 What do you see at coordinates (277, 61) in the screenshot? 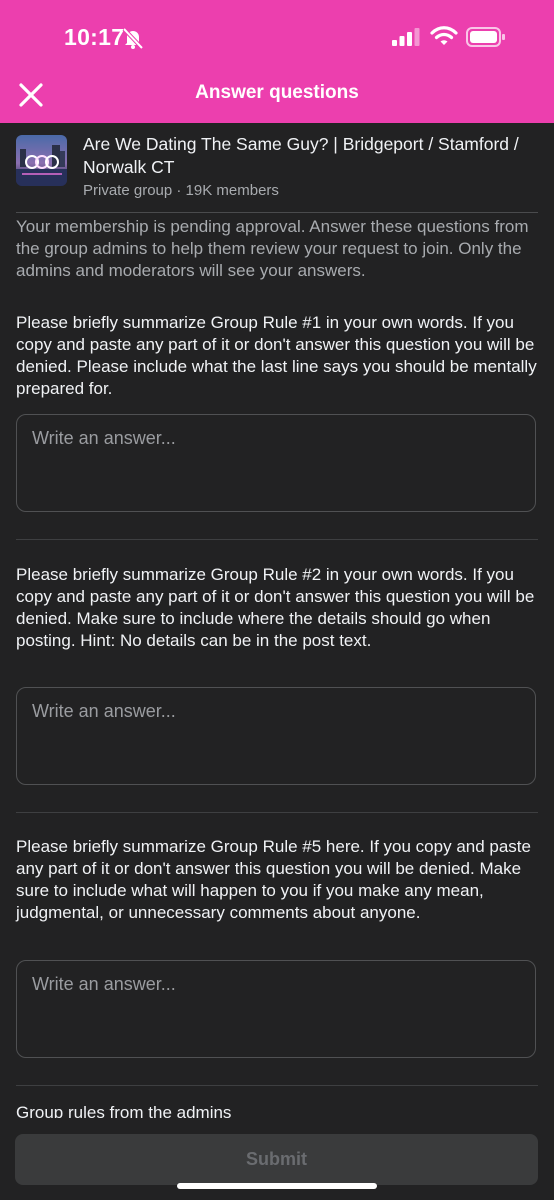
I see `top-header: 10:17 Answer questions` at bounding box center [277, 61].